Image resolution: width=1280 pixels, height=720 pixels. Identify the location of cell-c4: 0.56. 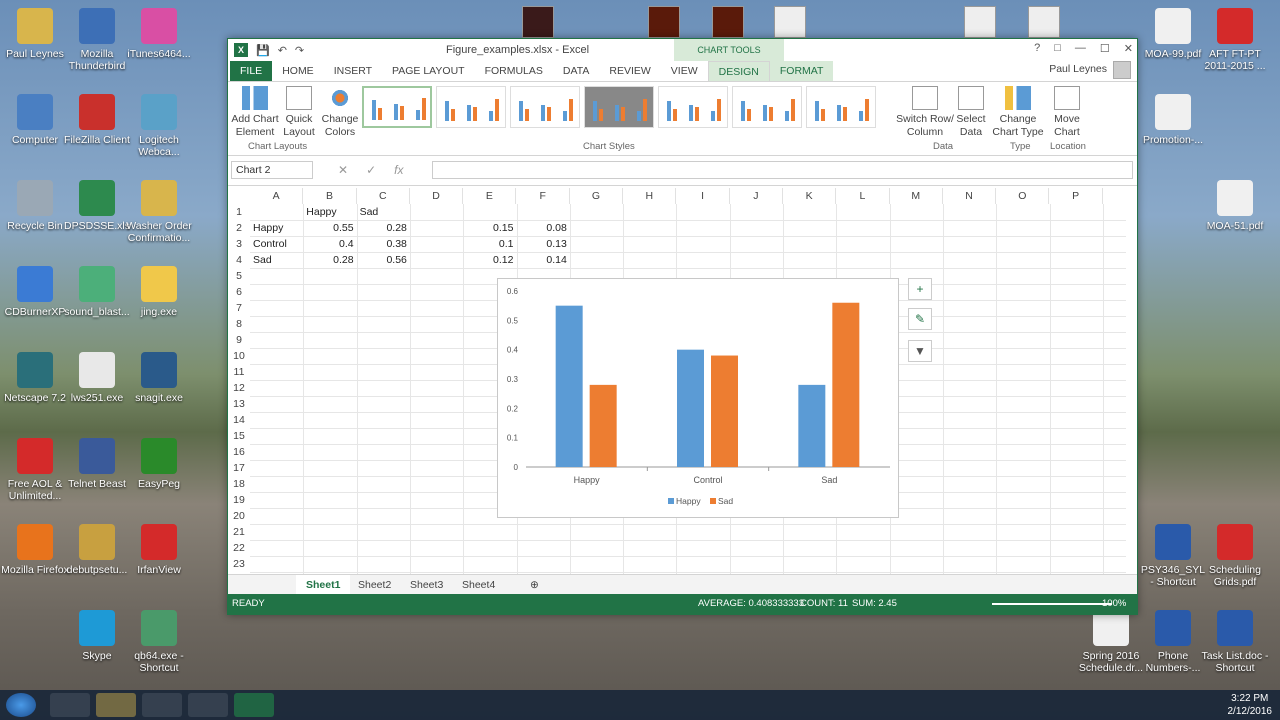
(383, 260).